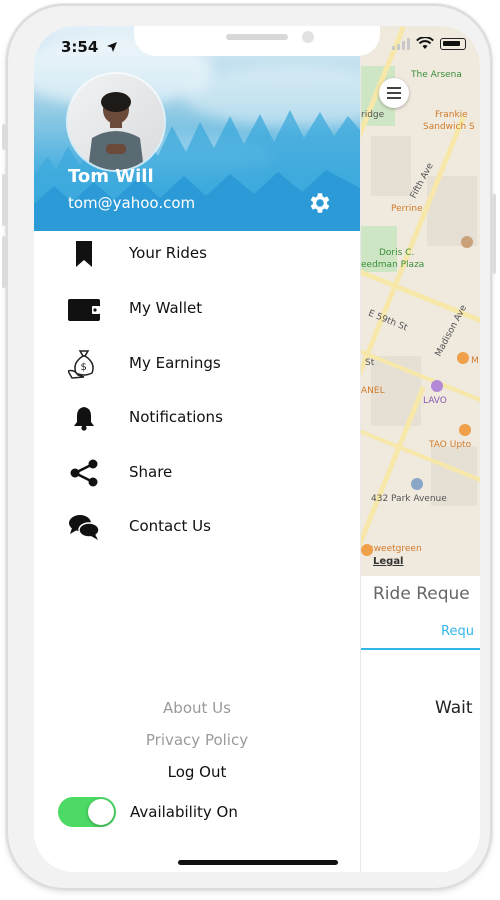  I want to click on notch, so click(257, 41).